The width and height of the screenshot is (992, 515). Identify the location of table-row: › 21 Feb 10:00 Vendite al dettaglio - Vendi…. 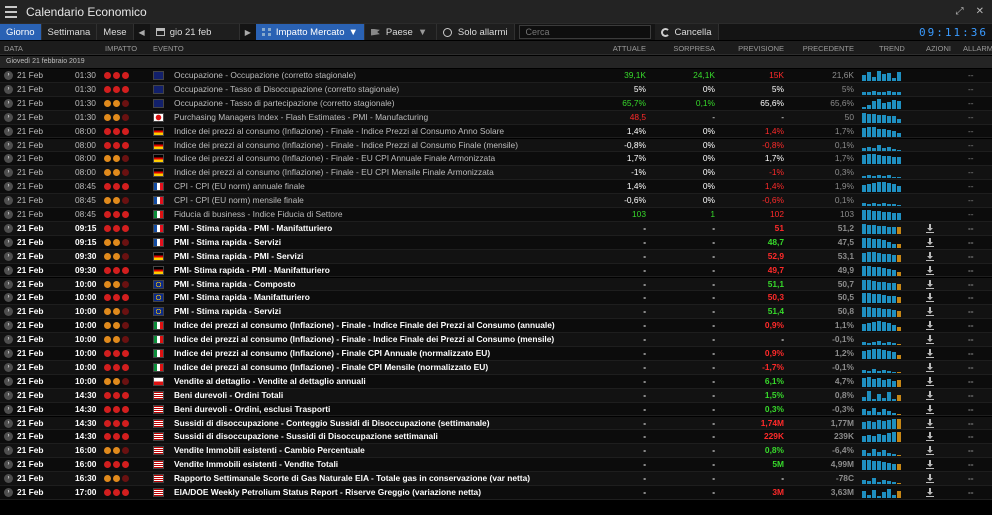
(496, 381).